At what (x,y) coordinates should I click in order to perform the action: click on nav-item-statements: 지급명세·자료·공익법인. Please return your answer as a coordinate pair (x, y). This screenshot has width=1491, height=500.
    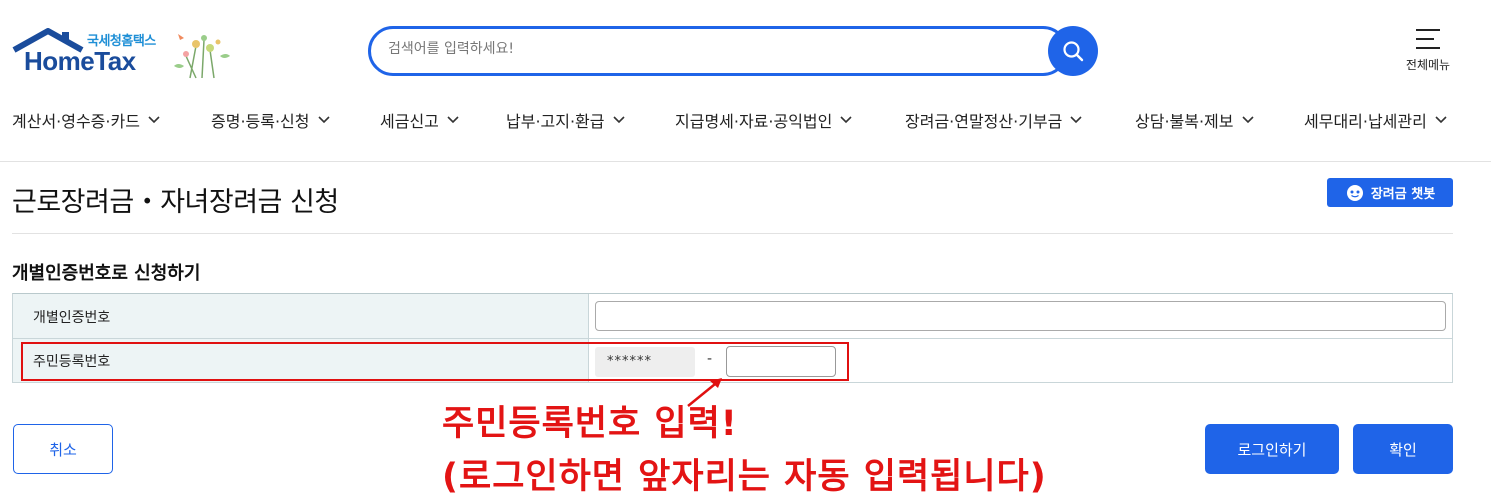
    Looking at the image, I should click on (763, 120).